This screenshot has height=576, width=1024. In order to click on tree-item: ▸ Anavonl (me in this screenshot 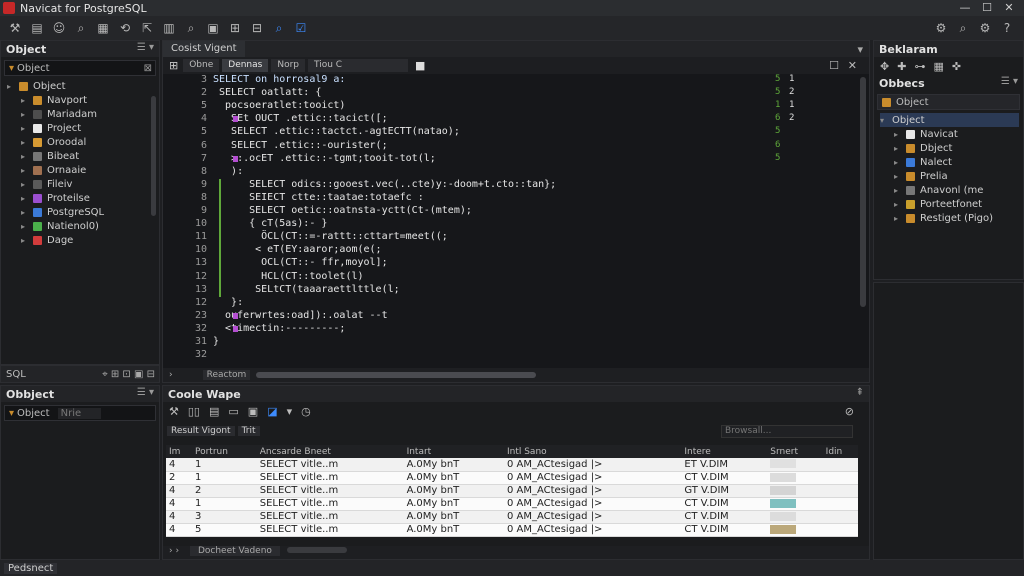, I will do `click(951, 190)`.